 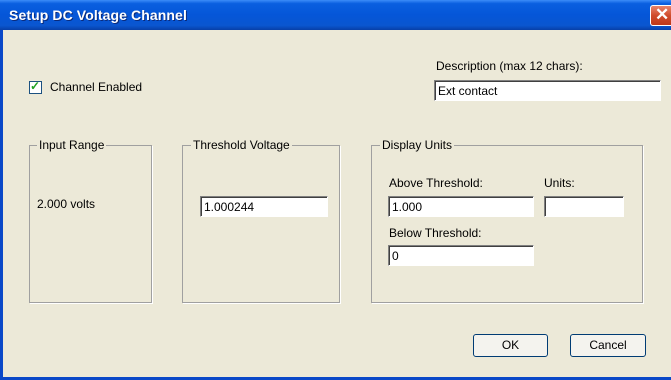 I want to click on close-button: ✕, so click(x=660, y=15).